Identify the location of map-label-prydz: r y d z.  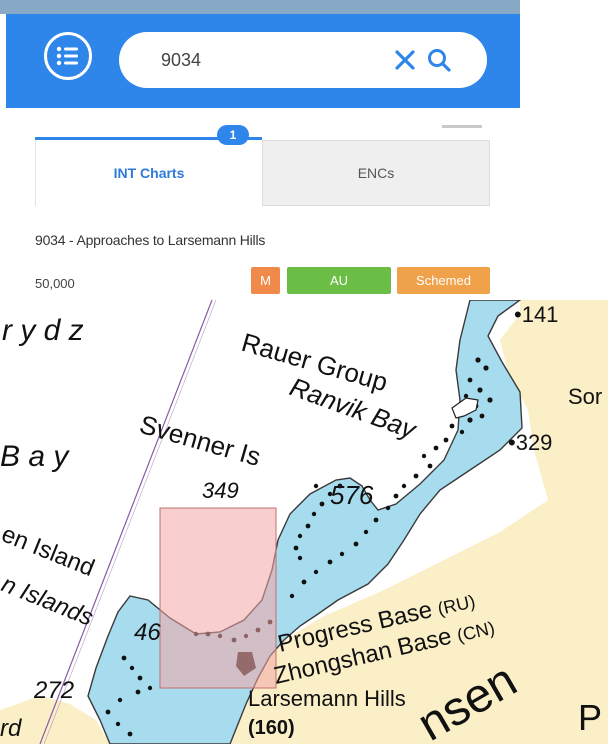
(43, 330).